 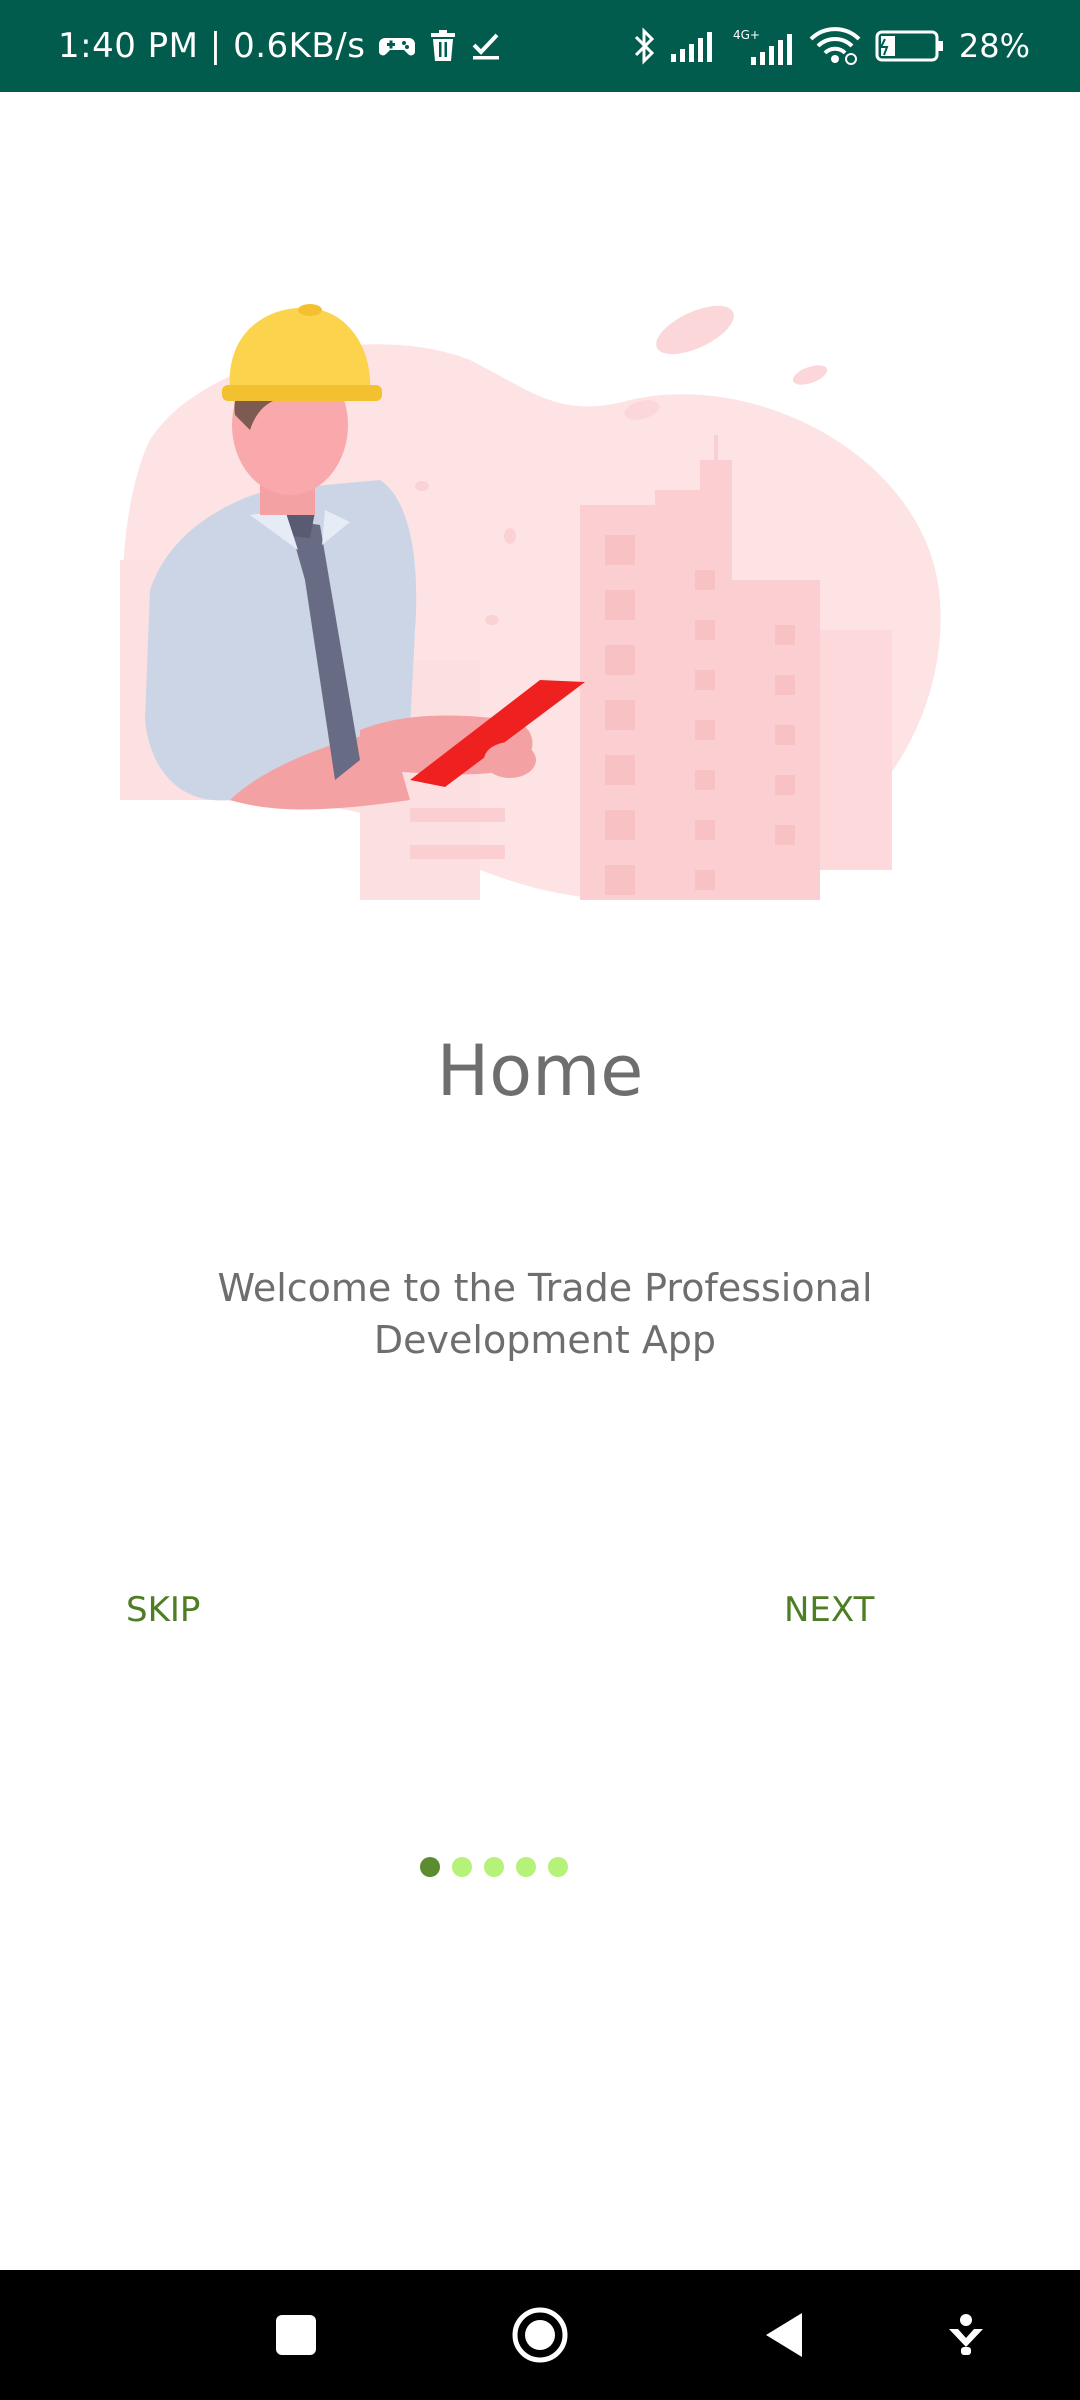 What do you see at coordinates (829, 1610) in the screenshot?
I see `next-button: NEXT` at bounding box center [829, 1610].